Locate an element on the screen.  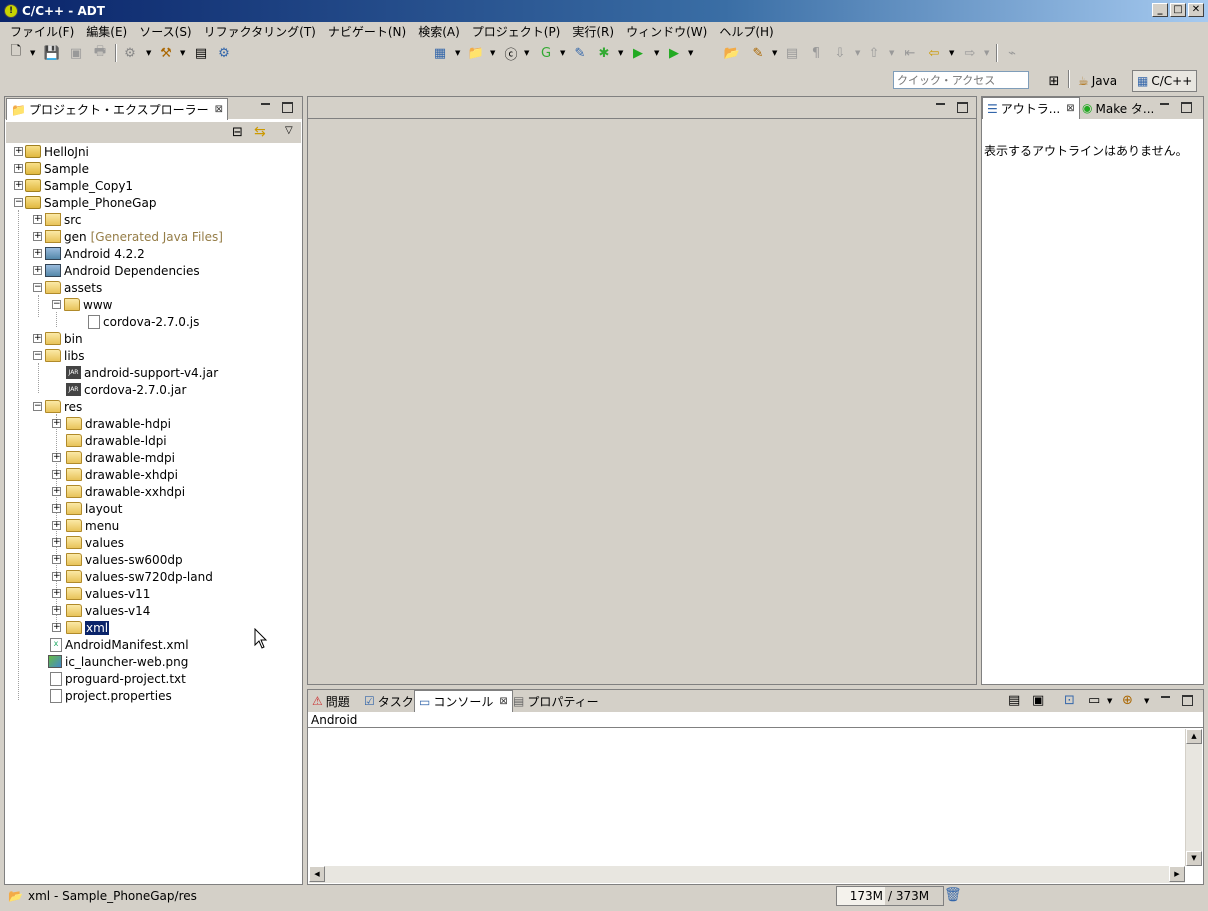
tab-problems: ⚠ 問題 is located at coordinates (331, 701).